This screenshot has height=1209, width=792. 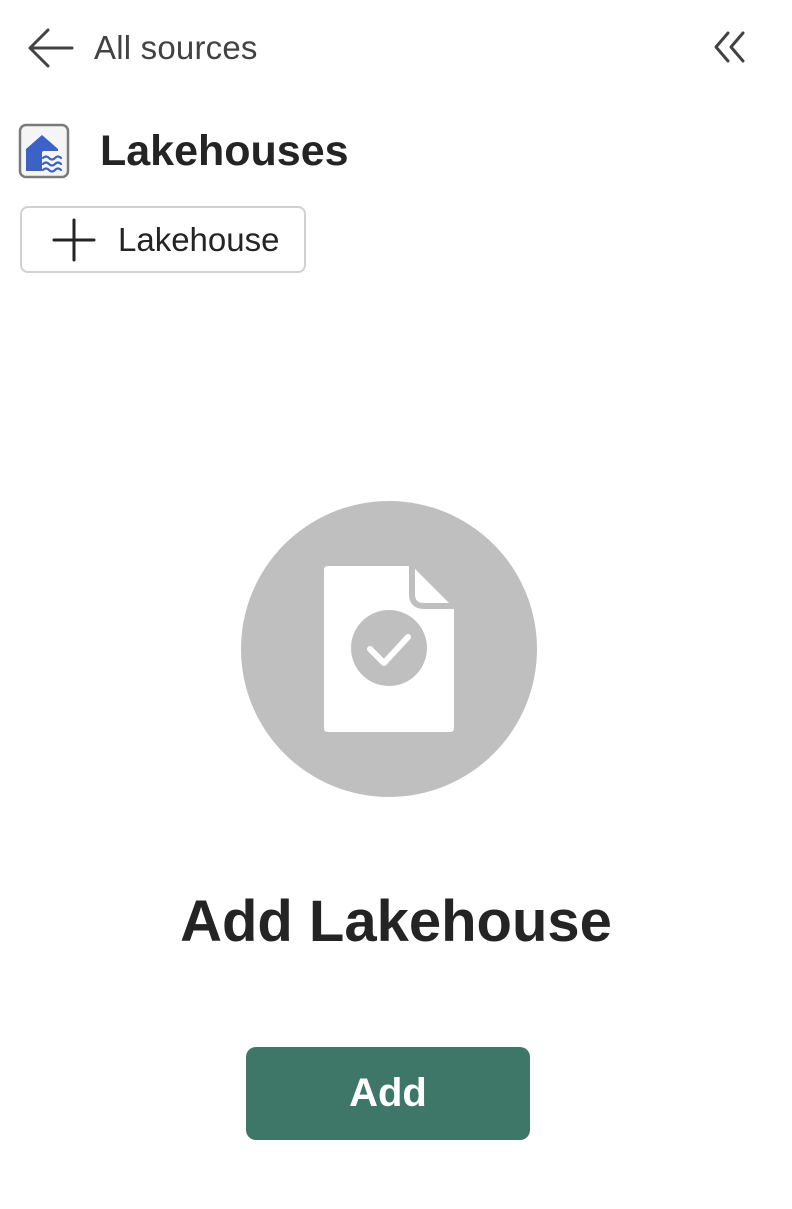 What do you see at coordinates (44, 151) in the screenshot?
I see `lakehouse-icon` at bounding box center [44, 151].